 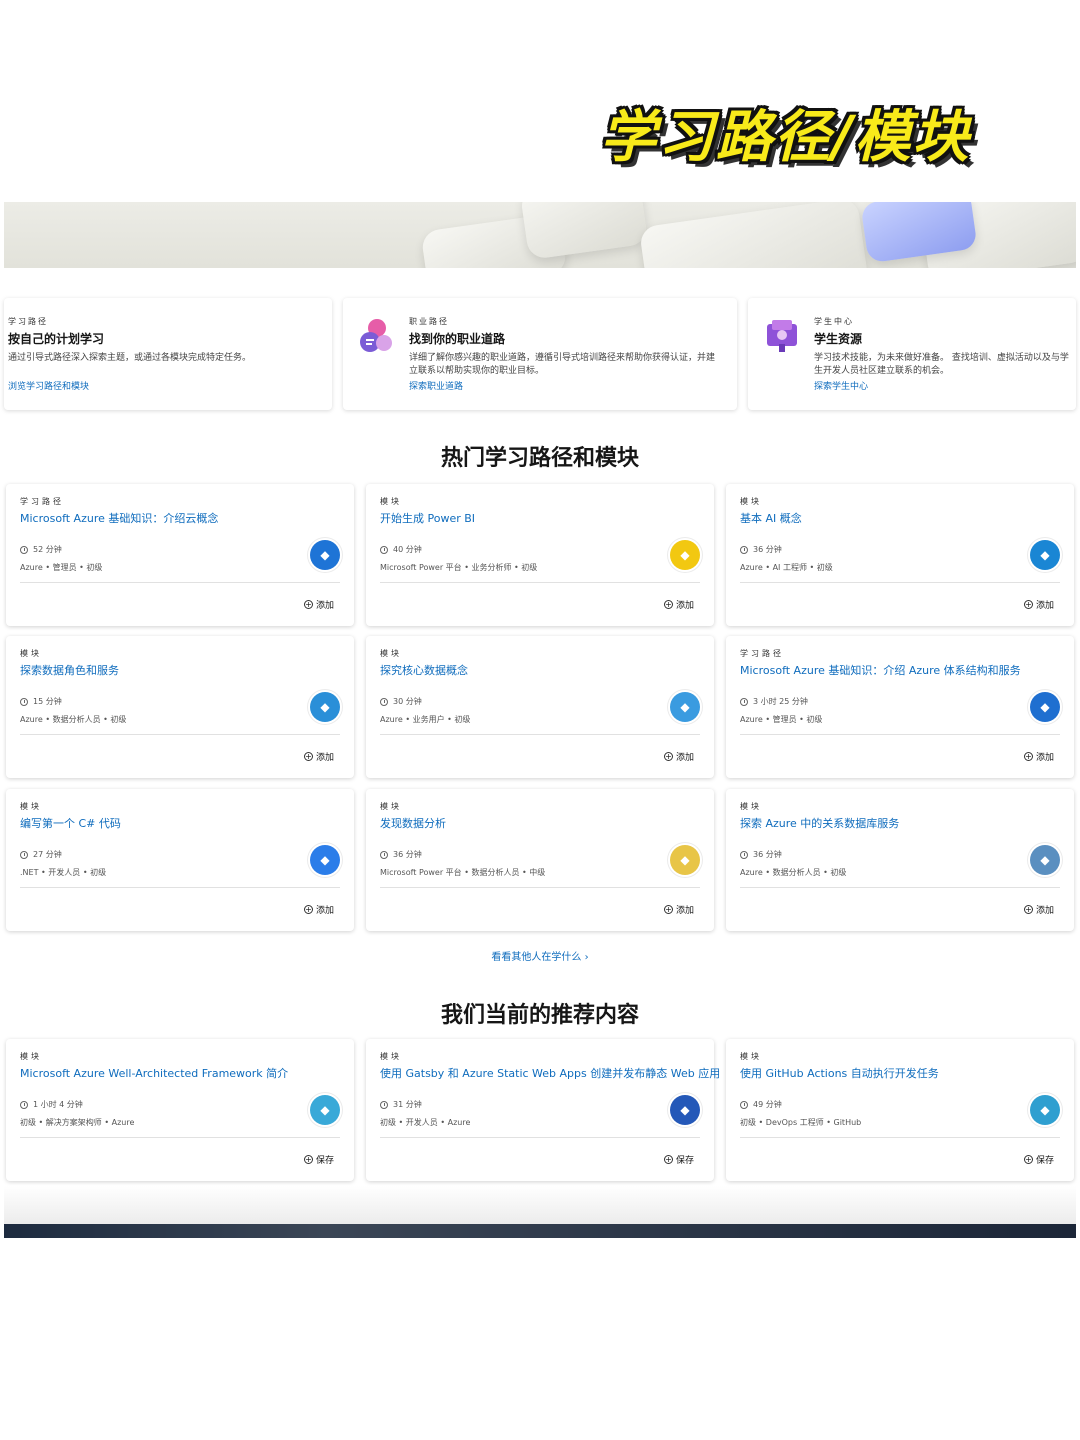 What do you see at coordinates (429, 321) in the screenshot?
I see `info-card-eyebrow: 职业路径` at bounding box center [429, 321].